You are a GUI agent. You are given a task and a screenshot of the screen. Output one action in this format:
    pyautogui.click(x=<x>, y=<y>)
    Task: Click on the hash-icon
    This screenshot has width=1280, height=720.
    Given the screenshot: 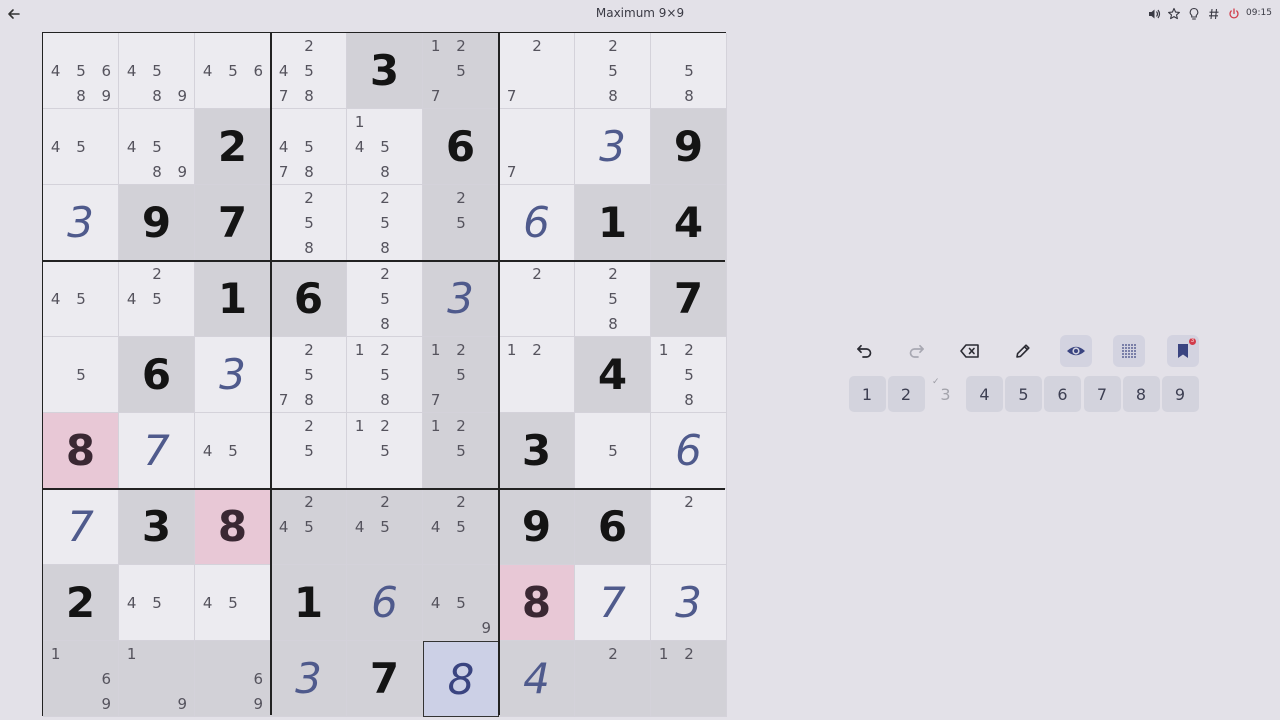 What is the action you would take?
    pyautogui.click(x=1214, y=14)
    